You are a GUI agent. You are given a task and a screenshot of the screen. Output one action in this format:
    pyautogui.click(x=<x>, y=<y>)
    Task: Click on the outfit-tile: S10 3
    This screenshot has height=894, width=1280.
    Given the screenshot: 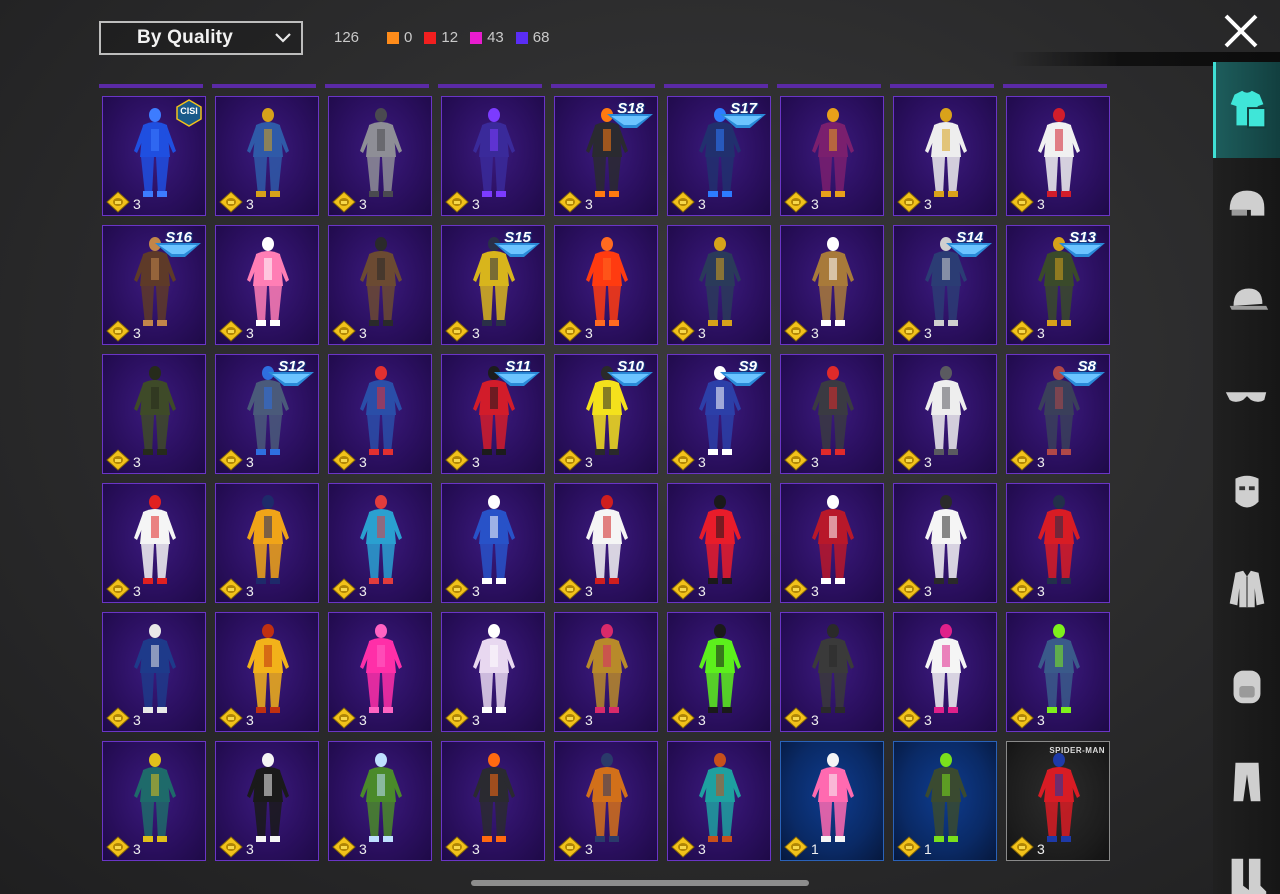 What is the action you would take?
    pyautogui.click(x=606, y=414)
    